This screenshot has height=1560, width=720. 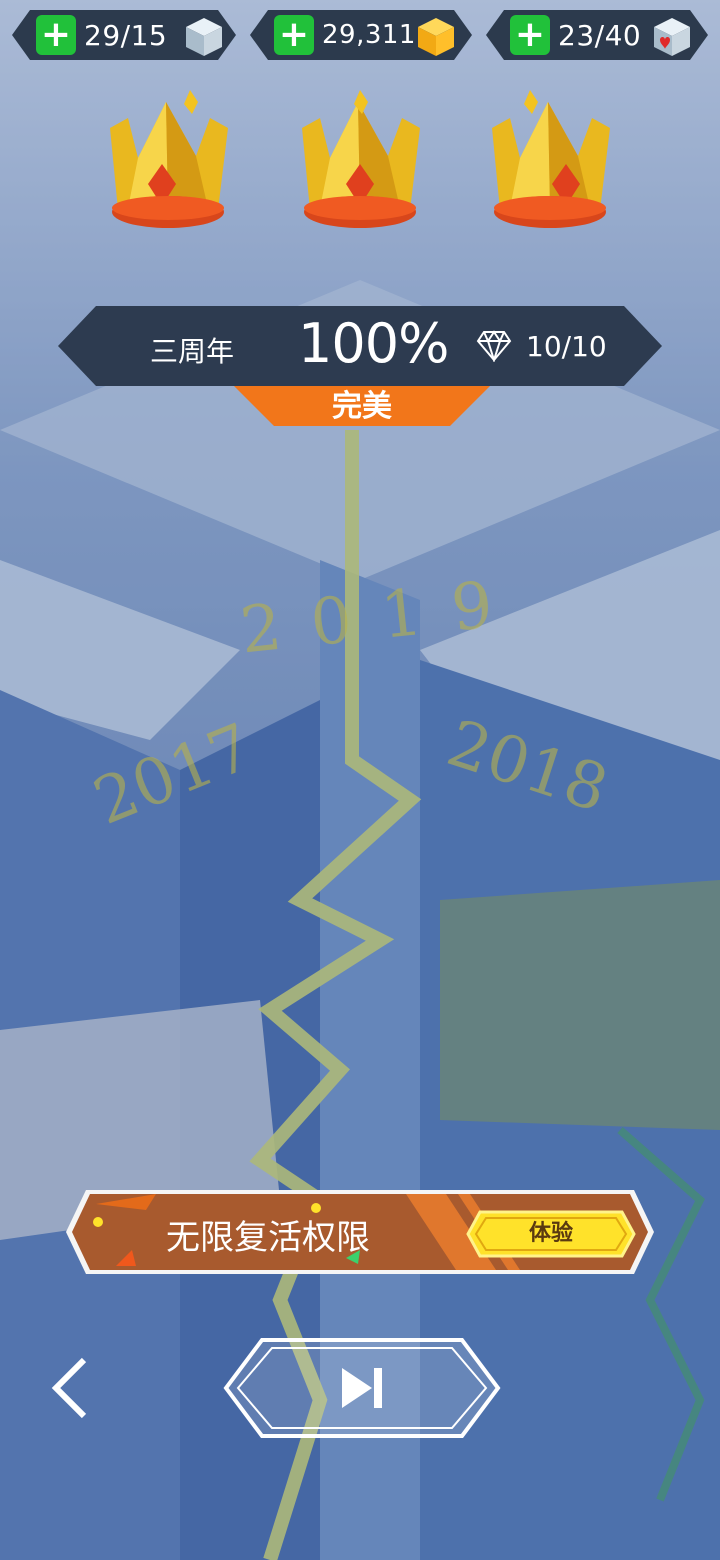 What do you see at coordinates (530, 35) in the screenshot?
I see `add-hearts-button: +` at bounding box center [530, 35].